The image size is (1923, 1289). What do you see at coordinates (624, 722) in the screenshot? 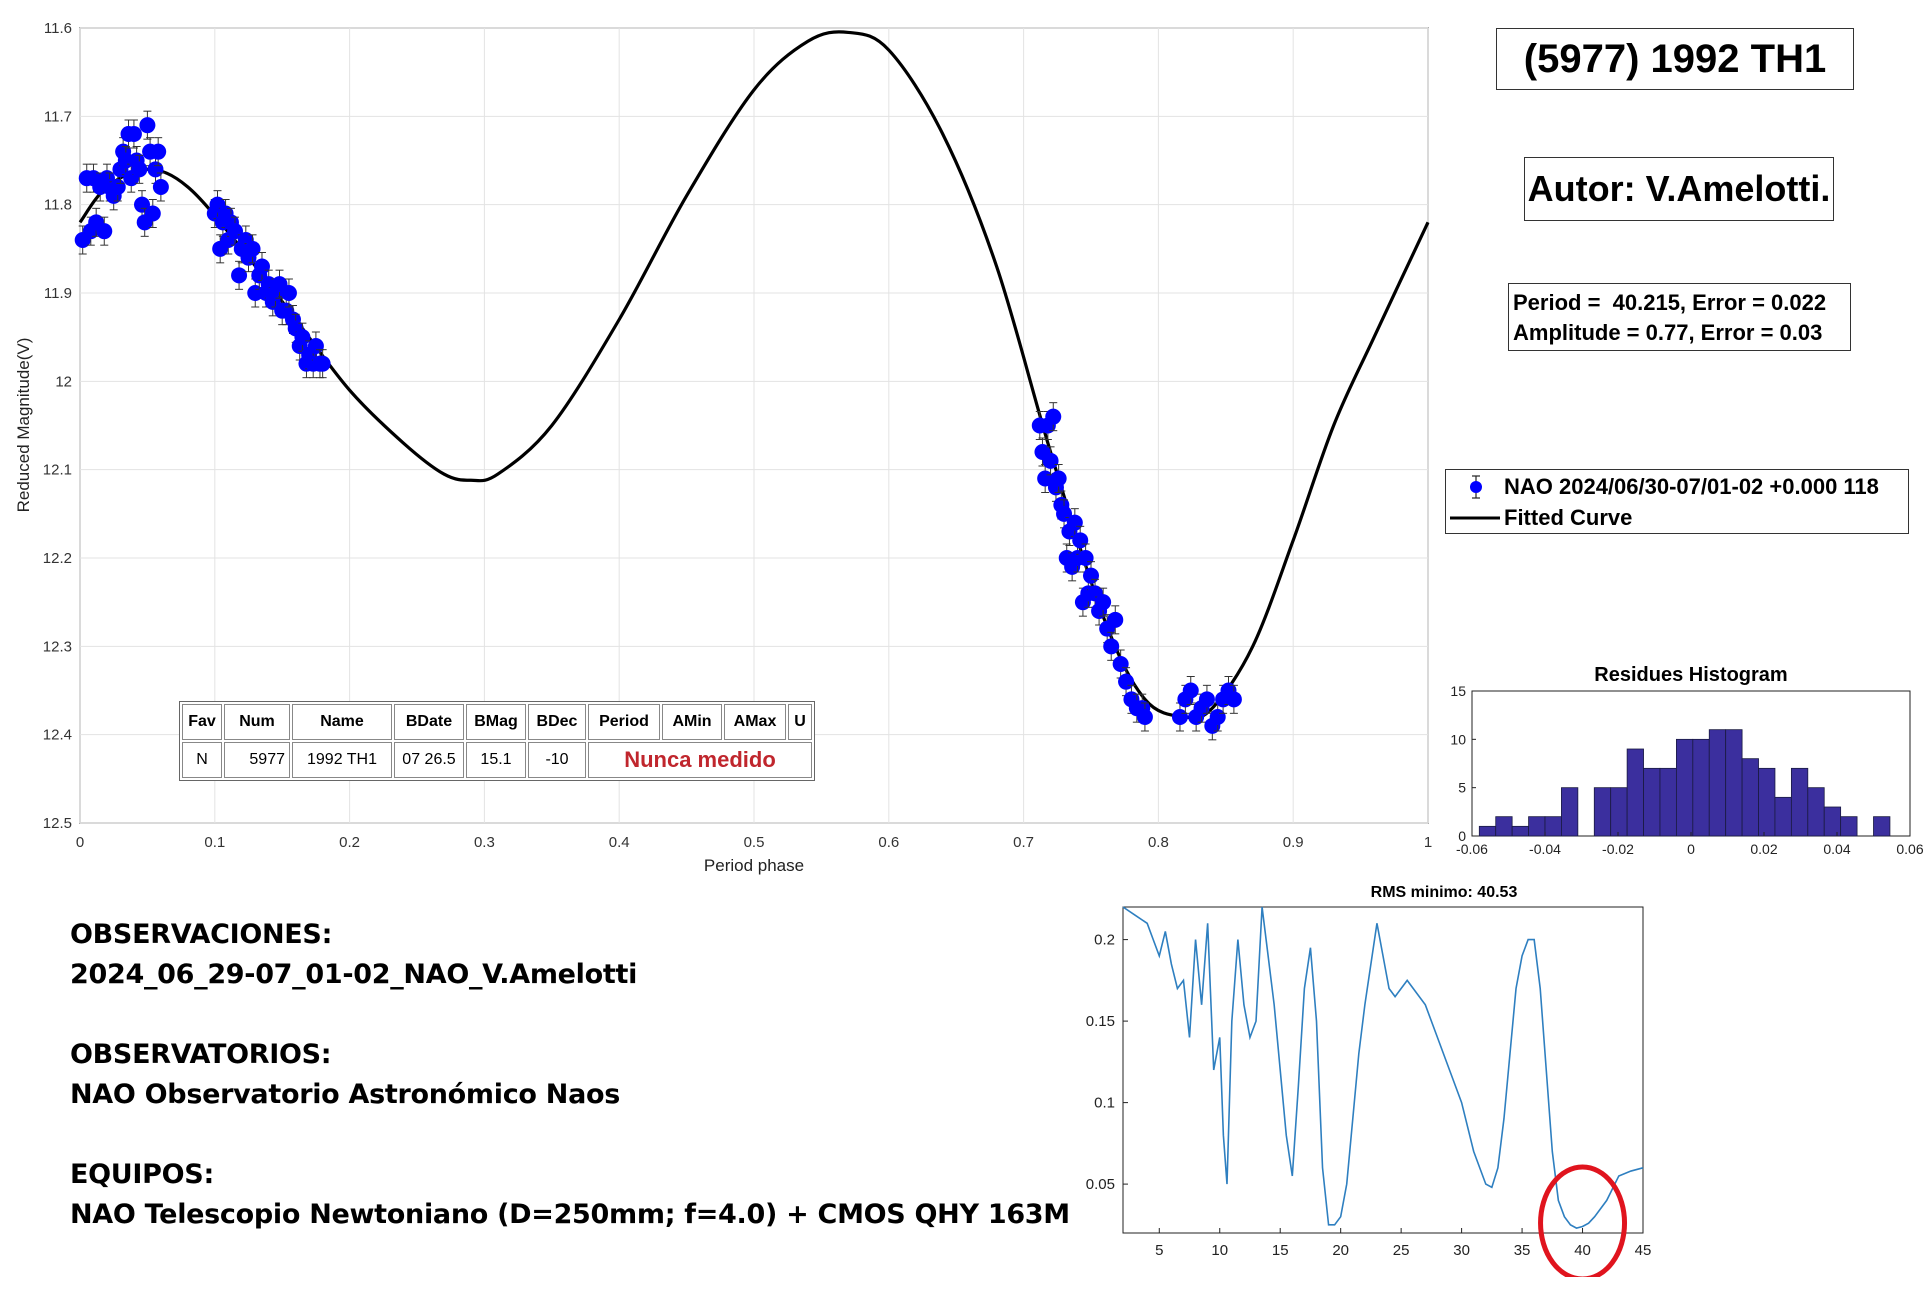
I see `col-period: Period` at bounding box center [624, 722].